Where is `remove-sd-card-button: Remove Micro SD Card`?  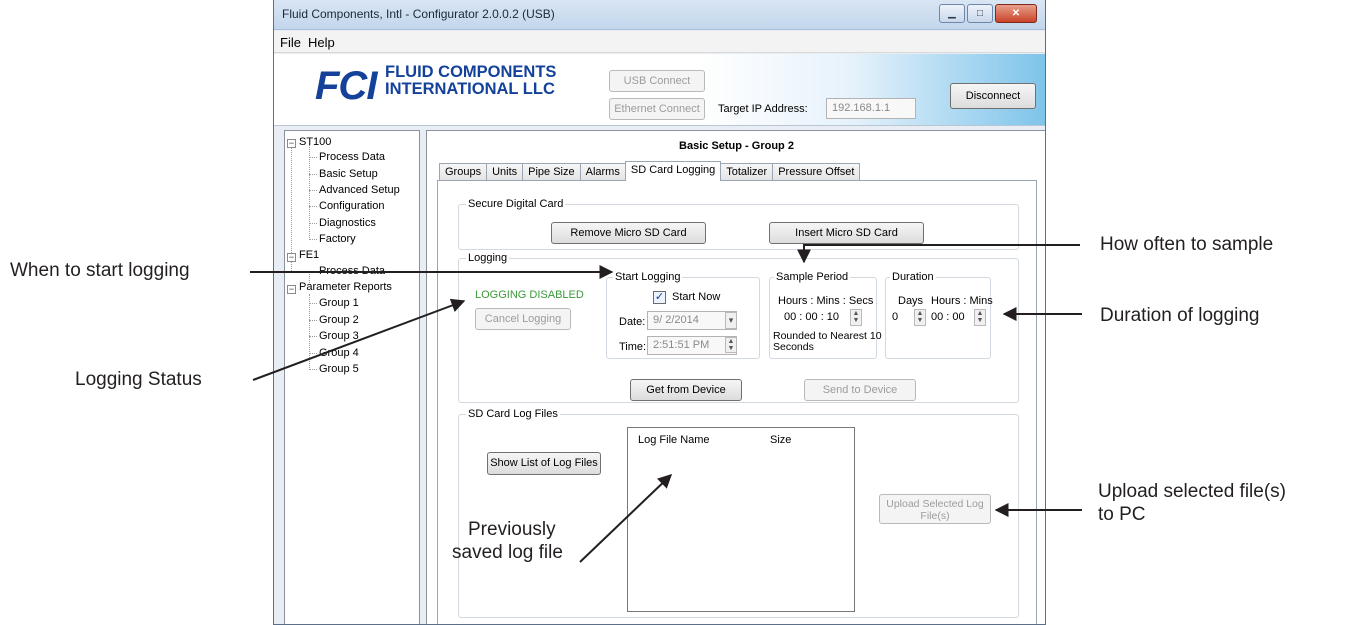
remove-sd-card-button: Remove Micro SD Card is located at coordinates (628, 233).